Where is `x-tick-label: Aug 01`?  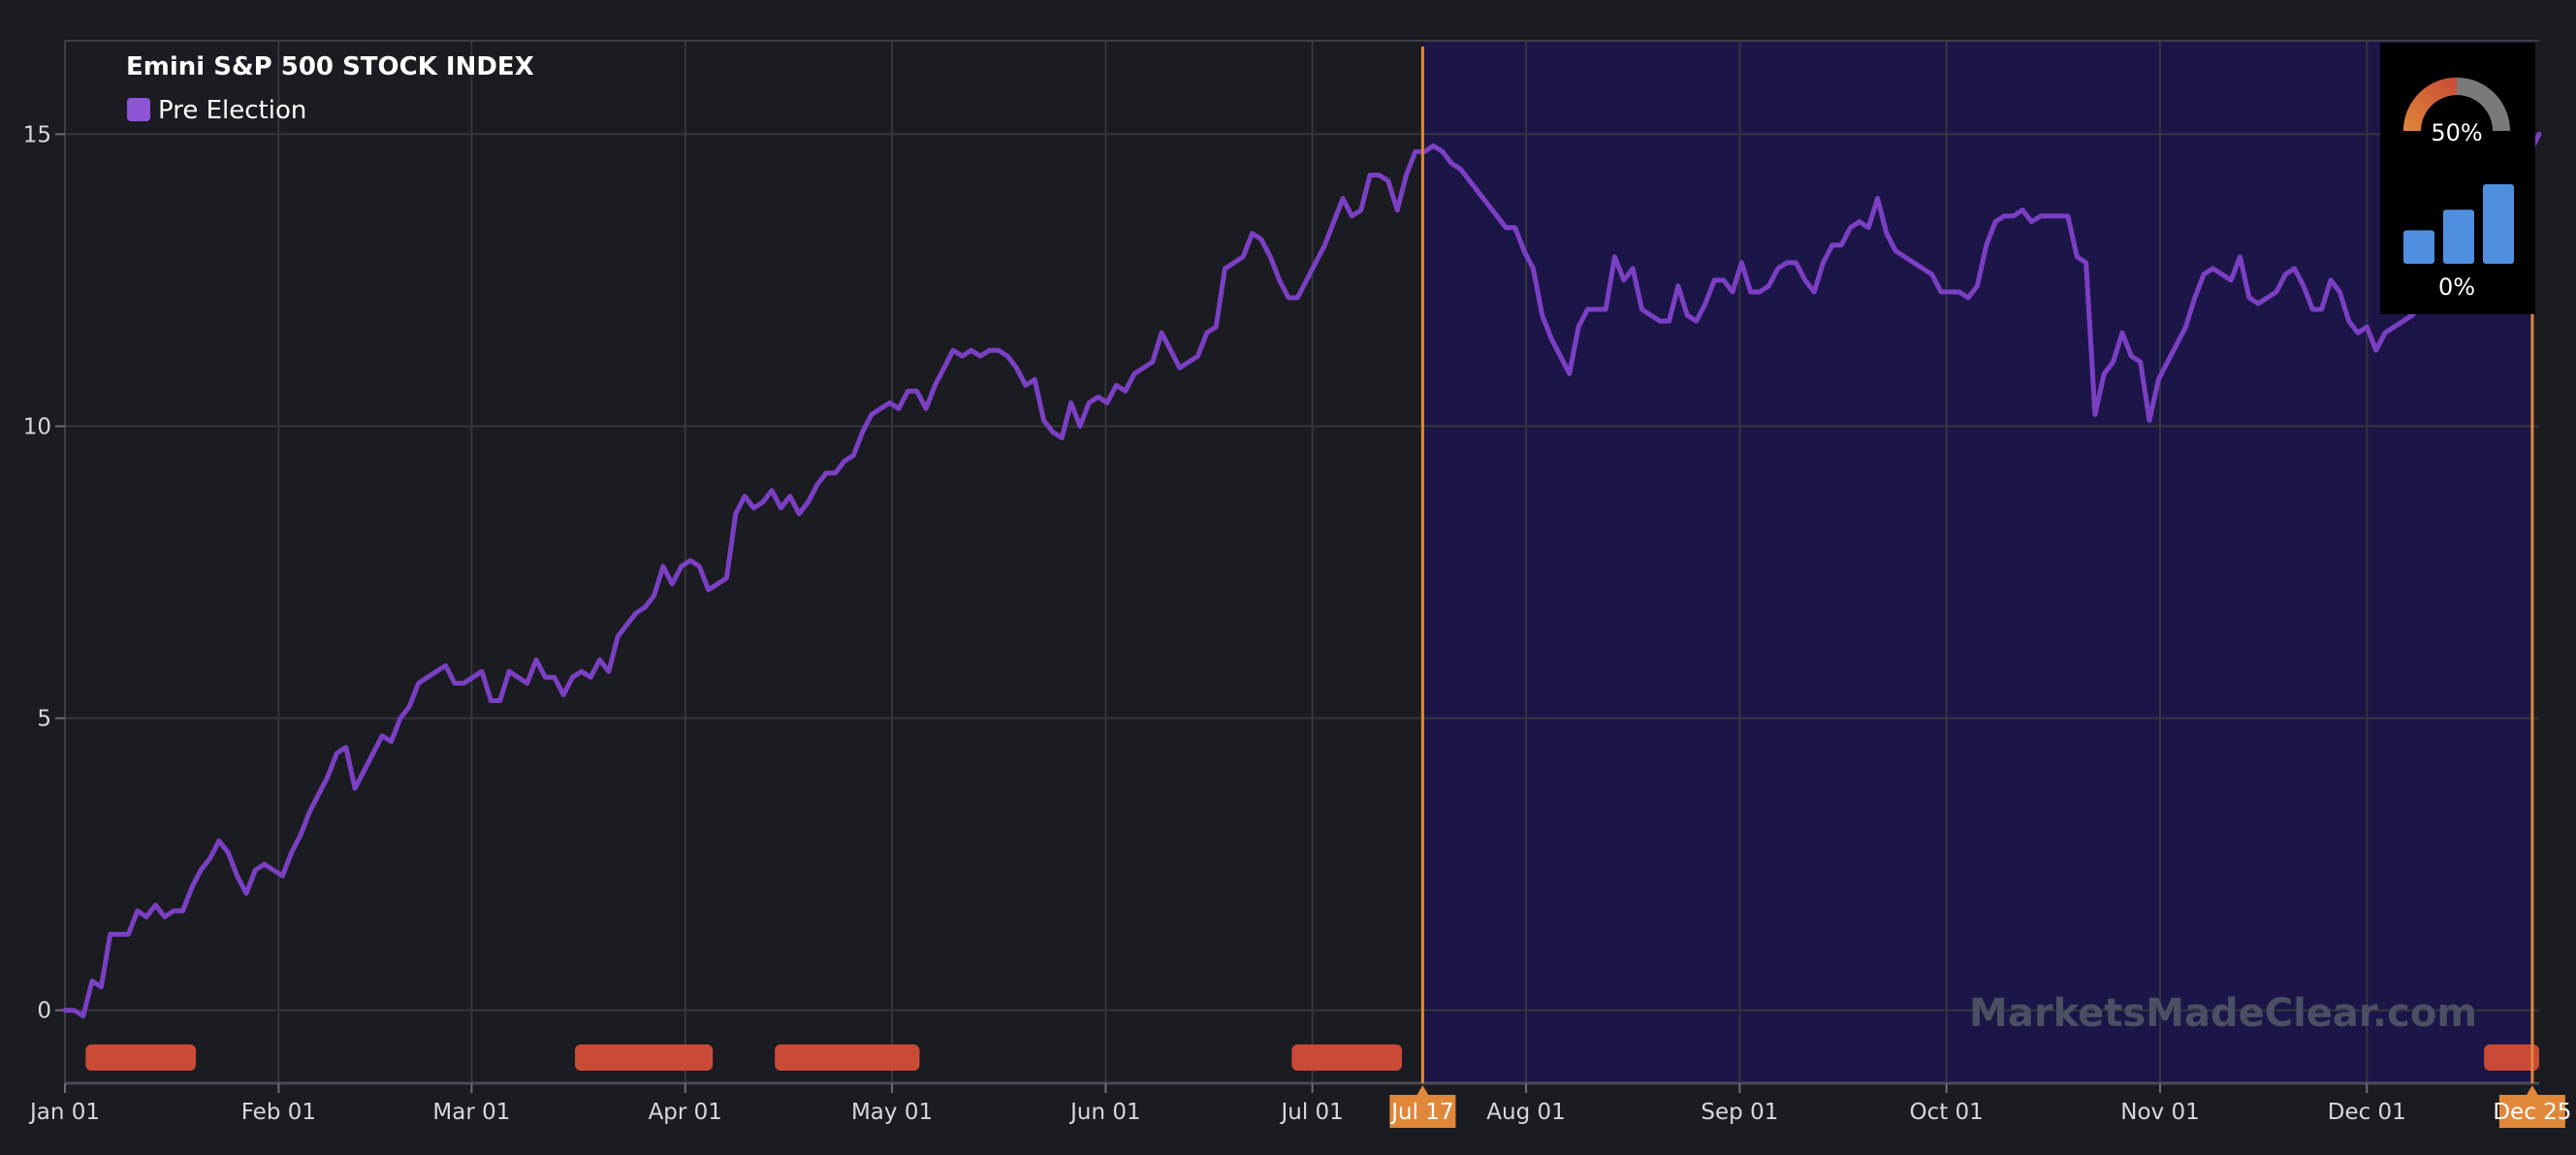
x-tick-label: Aug 01 is located at coordinates (1526, 1112).